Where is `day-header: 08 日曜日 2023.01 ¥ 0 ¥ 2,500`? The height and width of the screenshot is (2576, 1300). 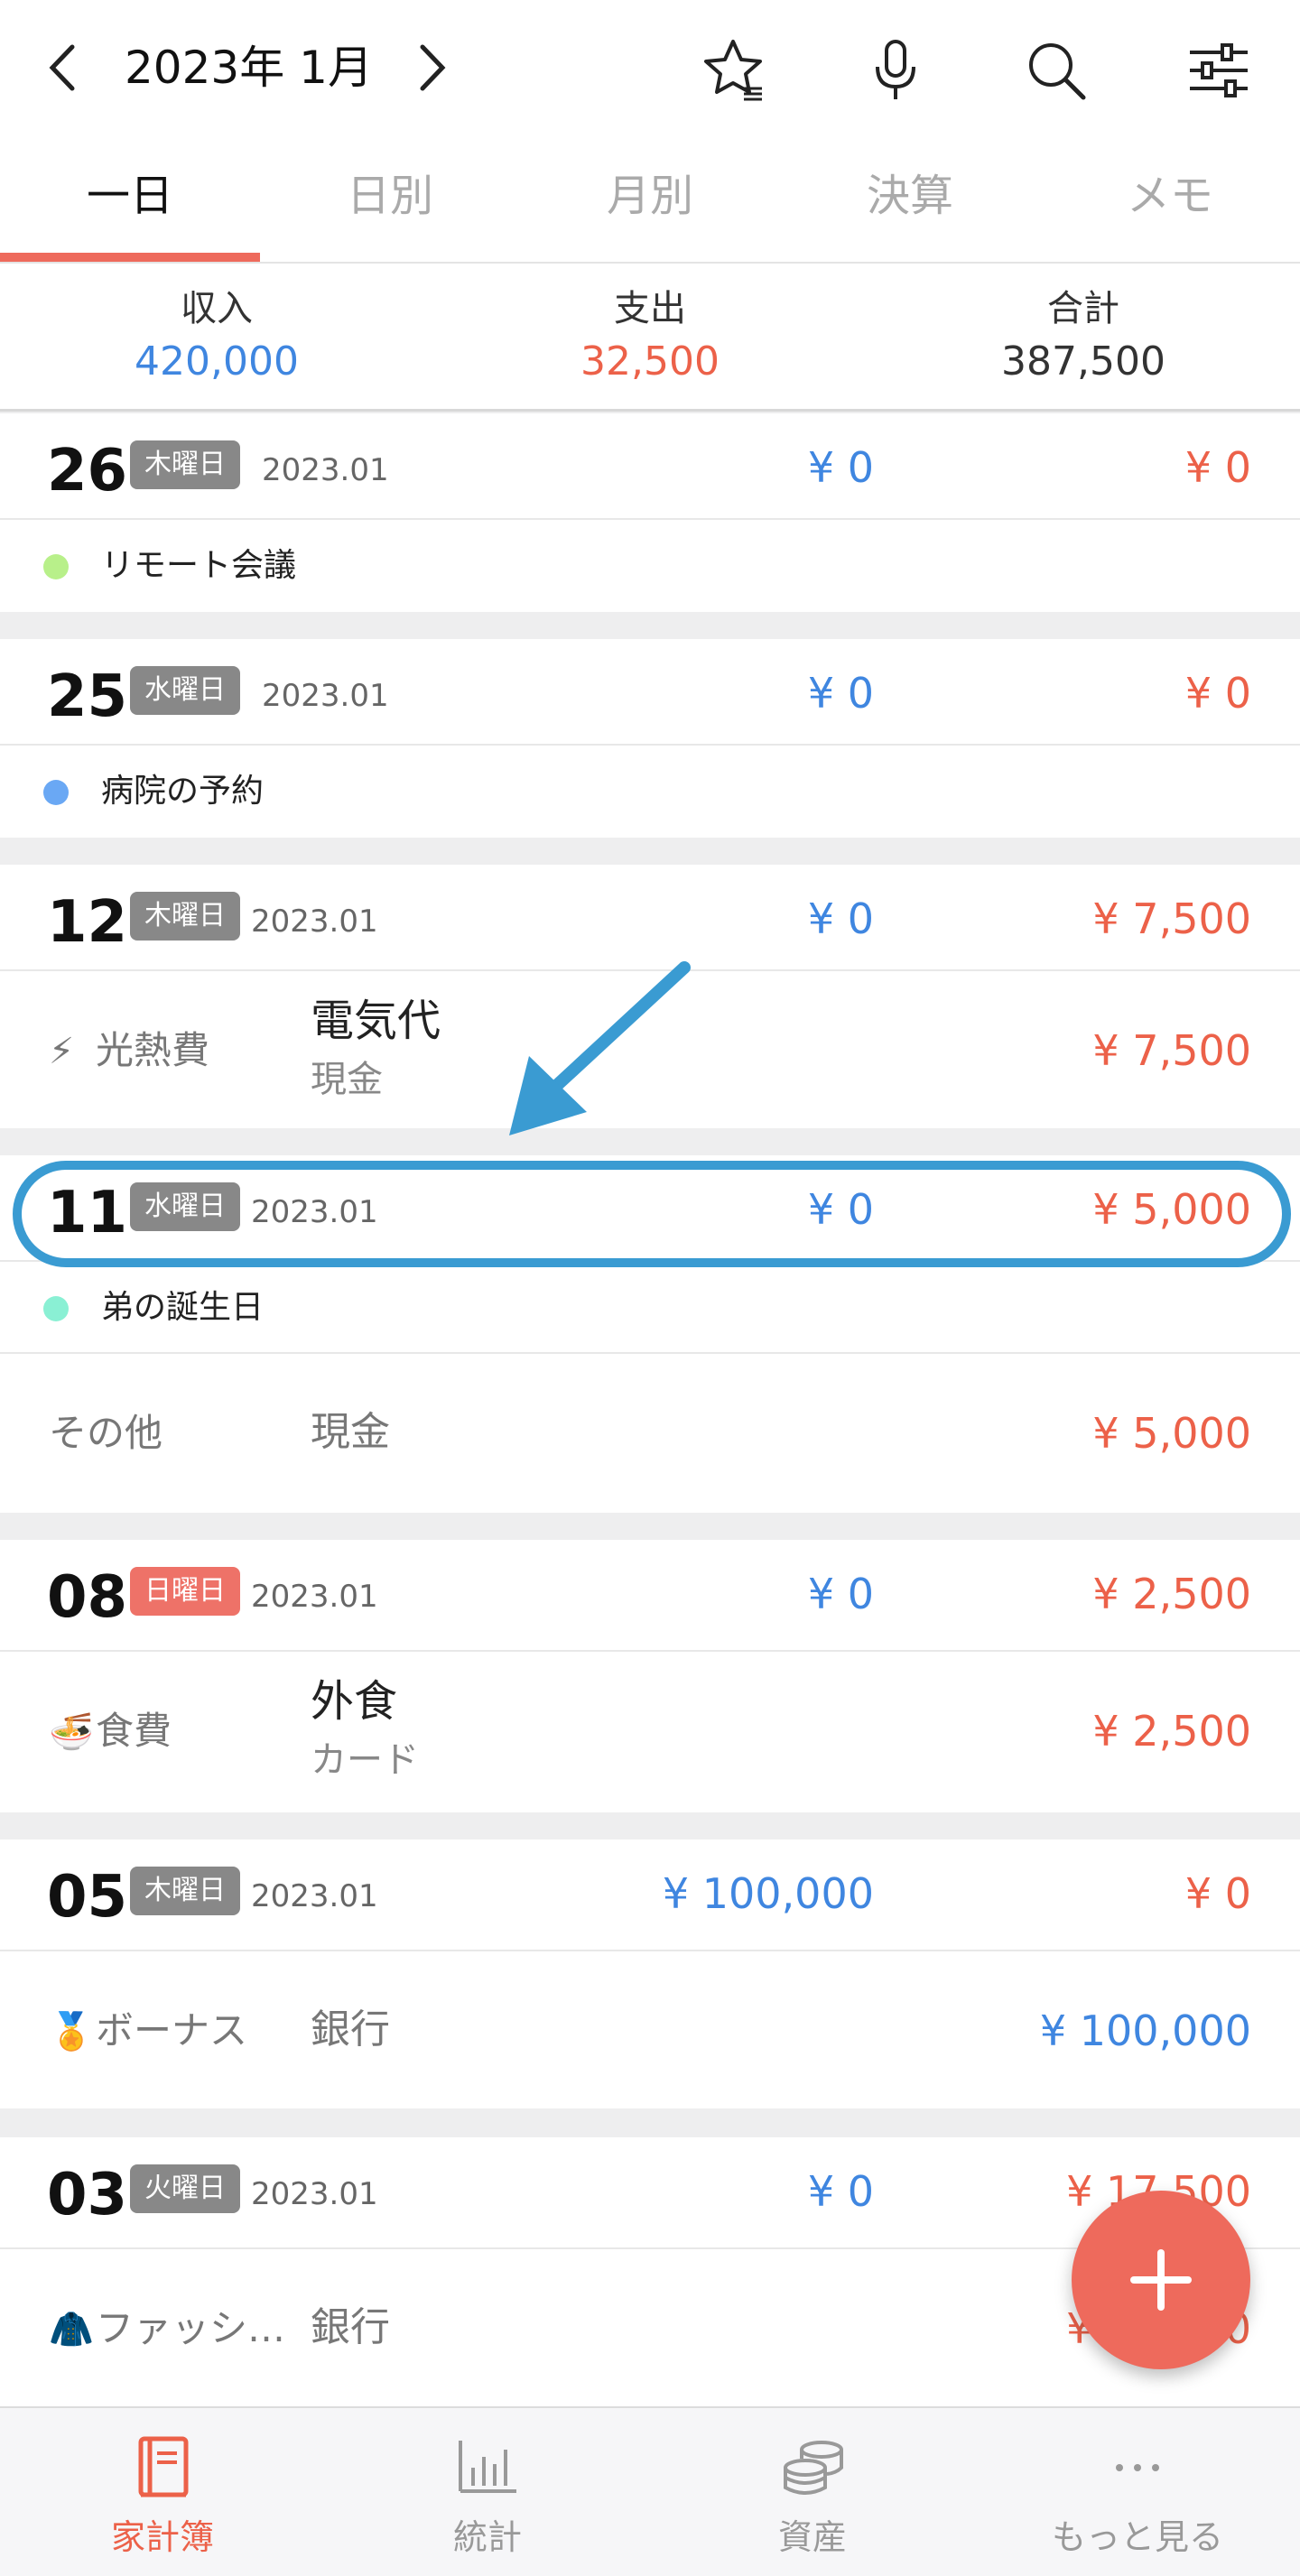
day-header: 08 日曜日 2023.01 ¥ 0 ¥ 2,500 is located at coordinates (650, 1596).